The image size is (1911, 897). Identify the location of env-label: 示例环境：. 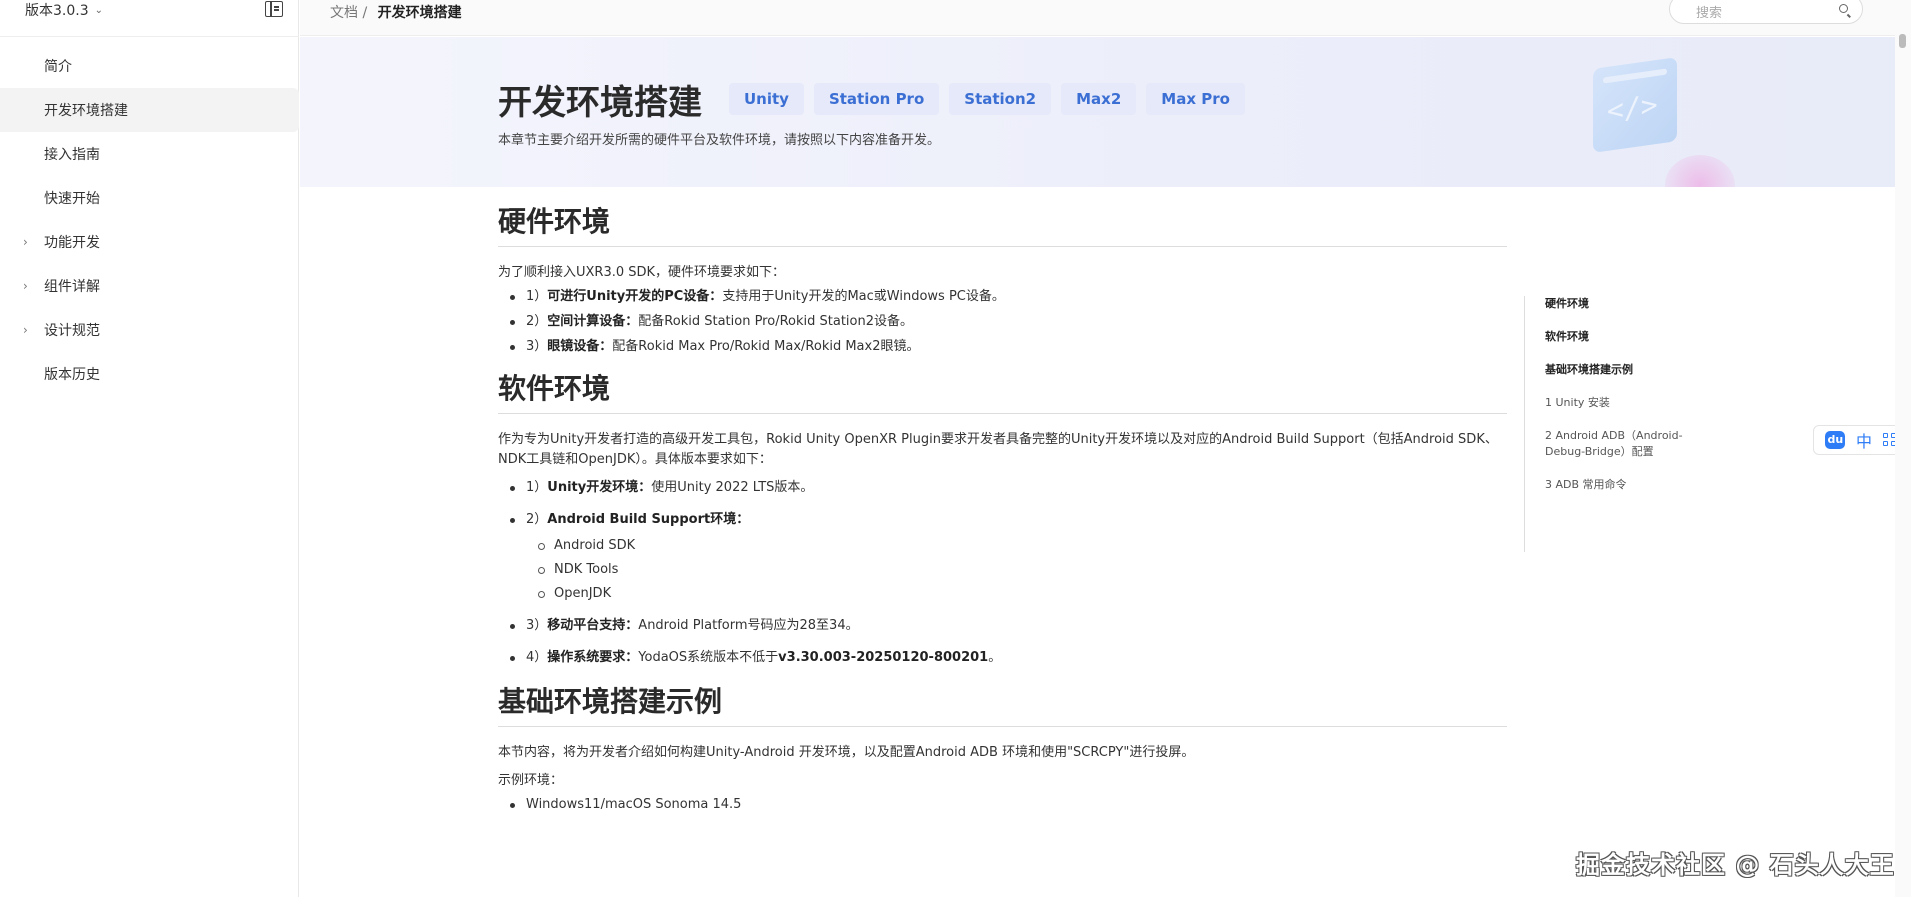
(531, 780).